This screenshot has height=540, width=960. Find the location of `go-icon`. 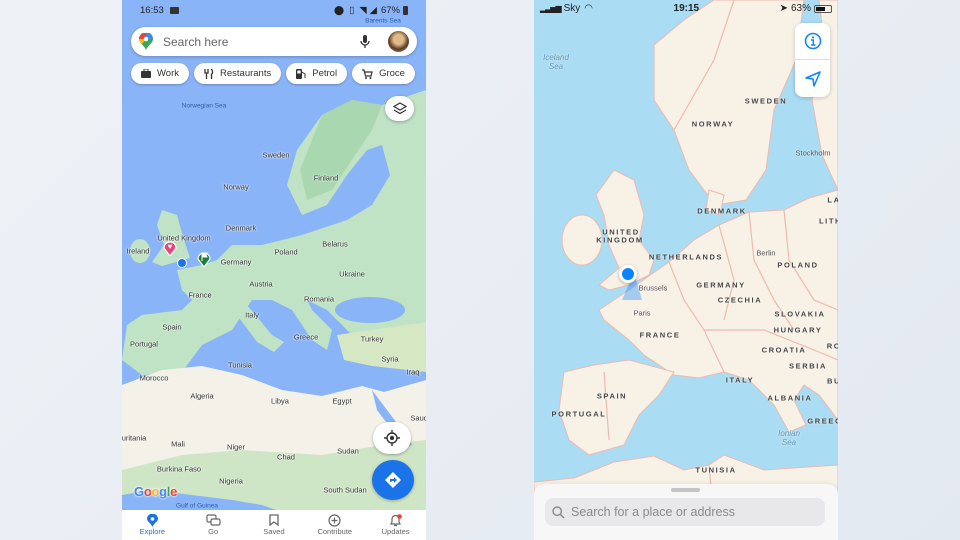

go-icon is located at coordinates (213, 520).